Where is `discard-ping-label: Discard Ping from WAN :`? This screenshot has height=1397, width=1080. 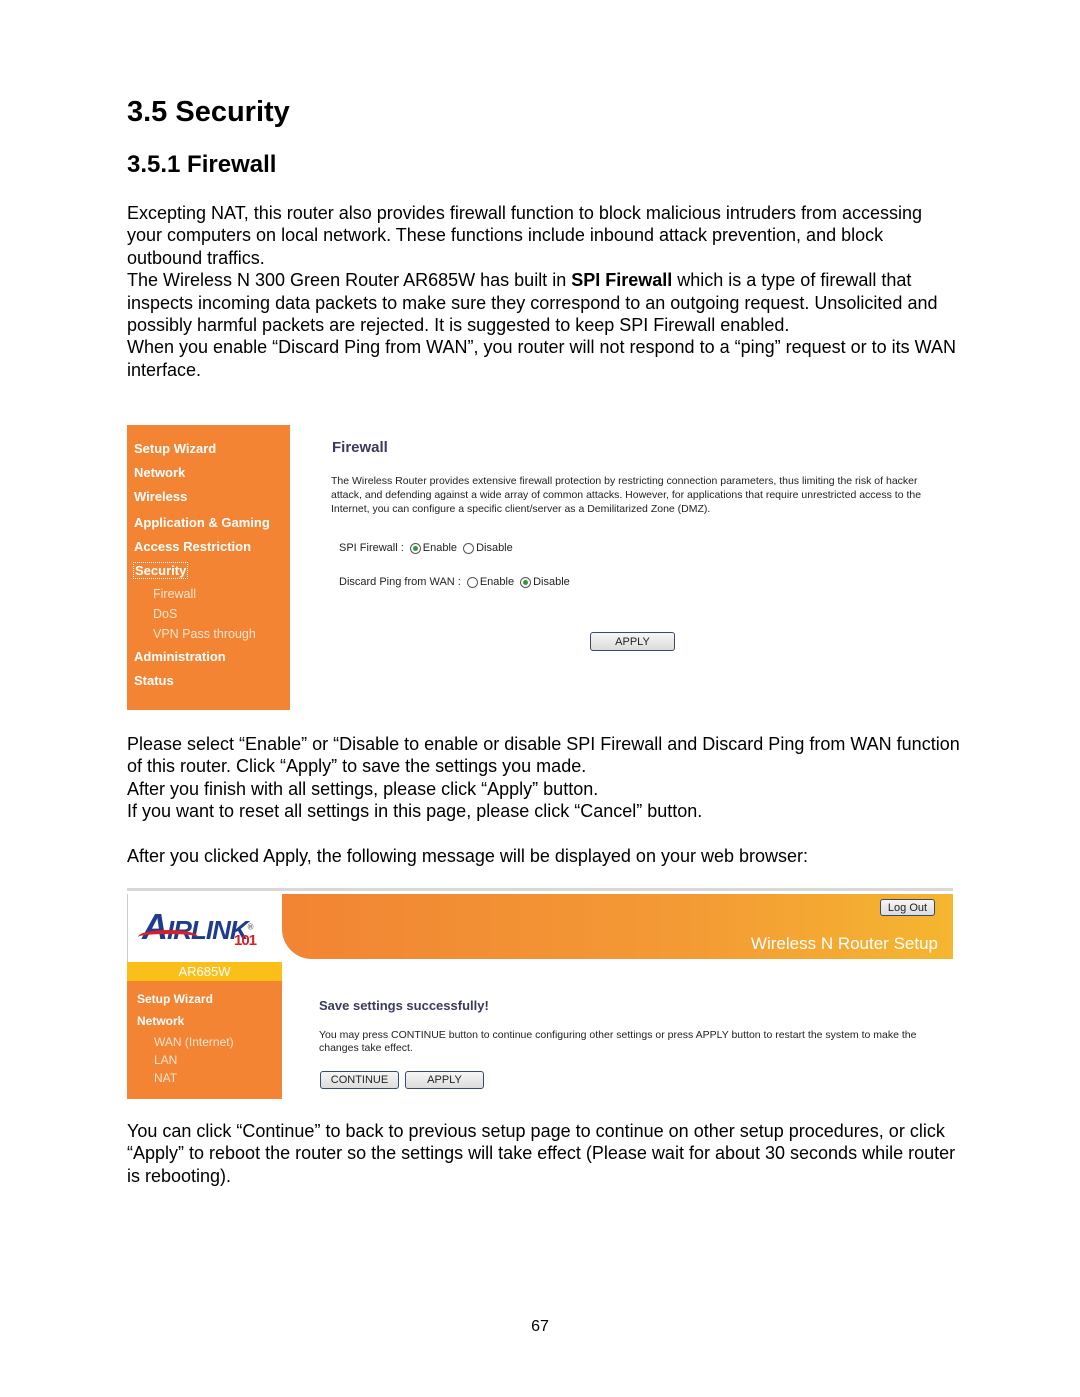
discard-ping-label: Discard Ping from WAN : is located at coordinates (400, 582).